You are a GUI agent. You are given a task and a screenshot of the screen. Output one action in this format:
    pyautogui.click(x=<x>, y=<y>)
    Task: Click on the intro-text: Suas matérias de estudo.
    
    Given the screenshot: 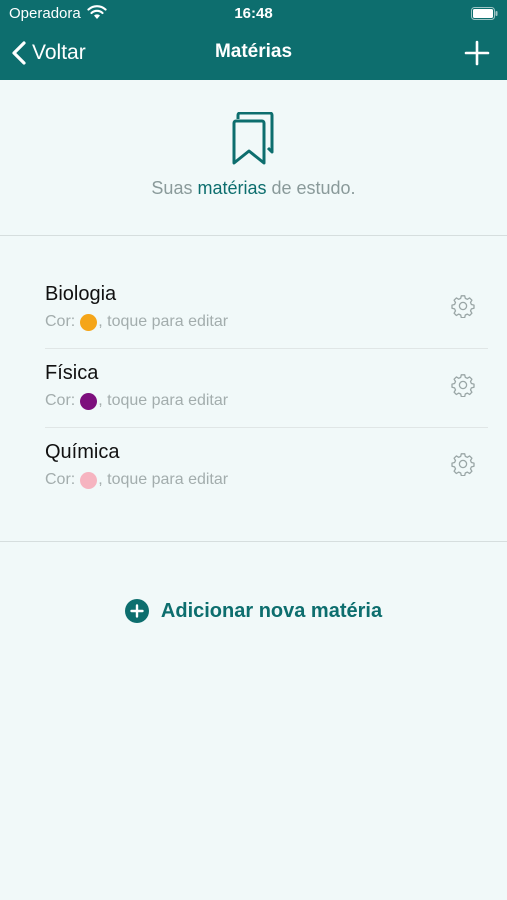 What is the action you would take?
    pyautogui.click(x=253, y=188)
    